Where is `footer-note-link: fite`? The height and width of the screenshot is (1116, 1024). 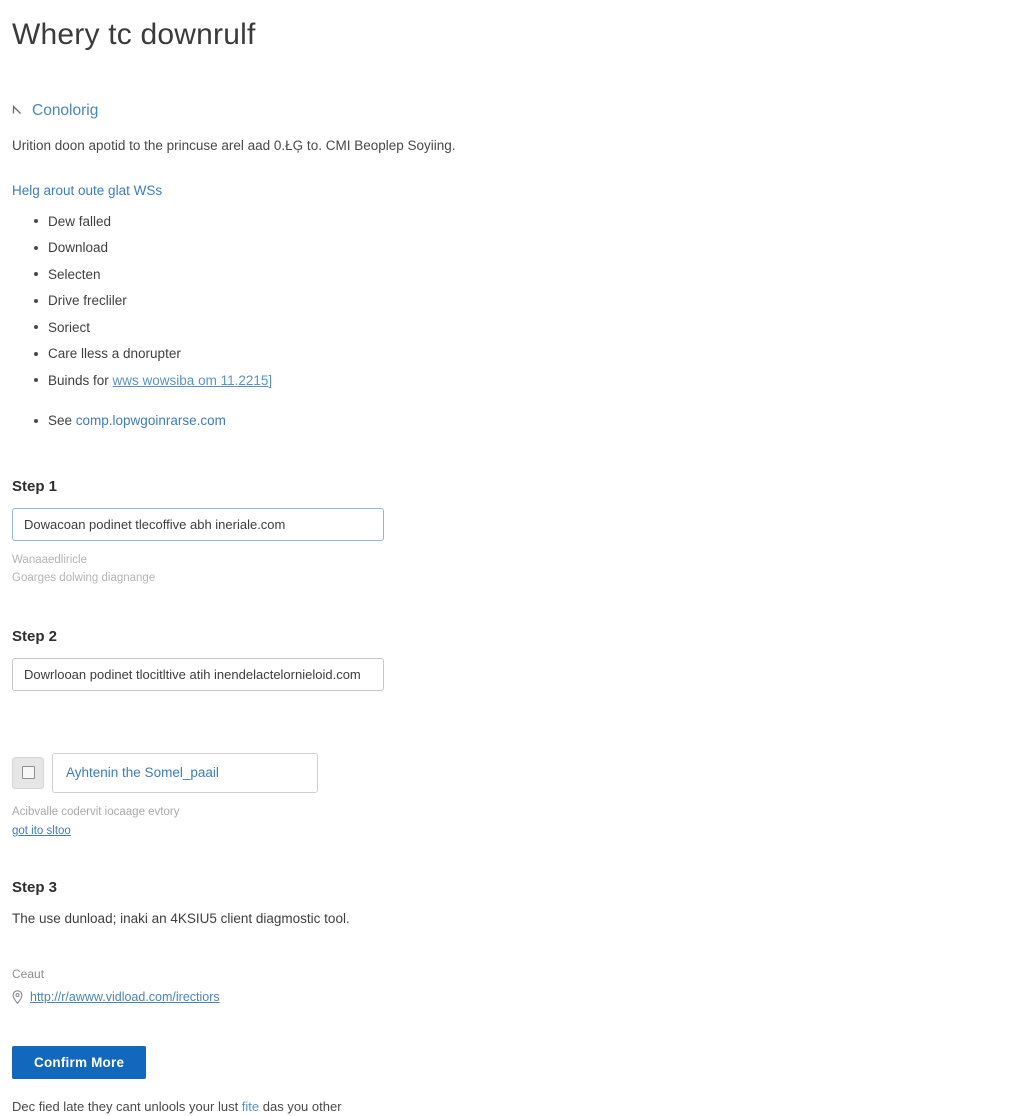
footer-note-link: fite is located at coordinates (250, 1106).